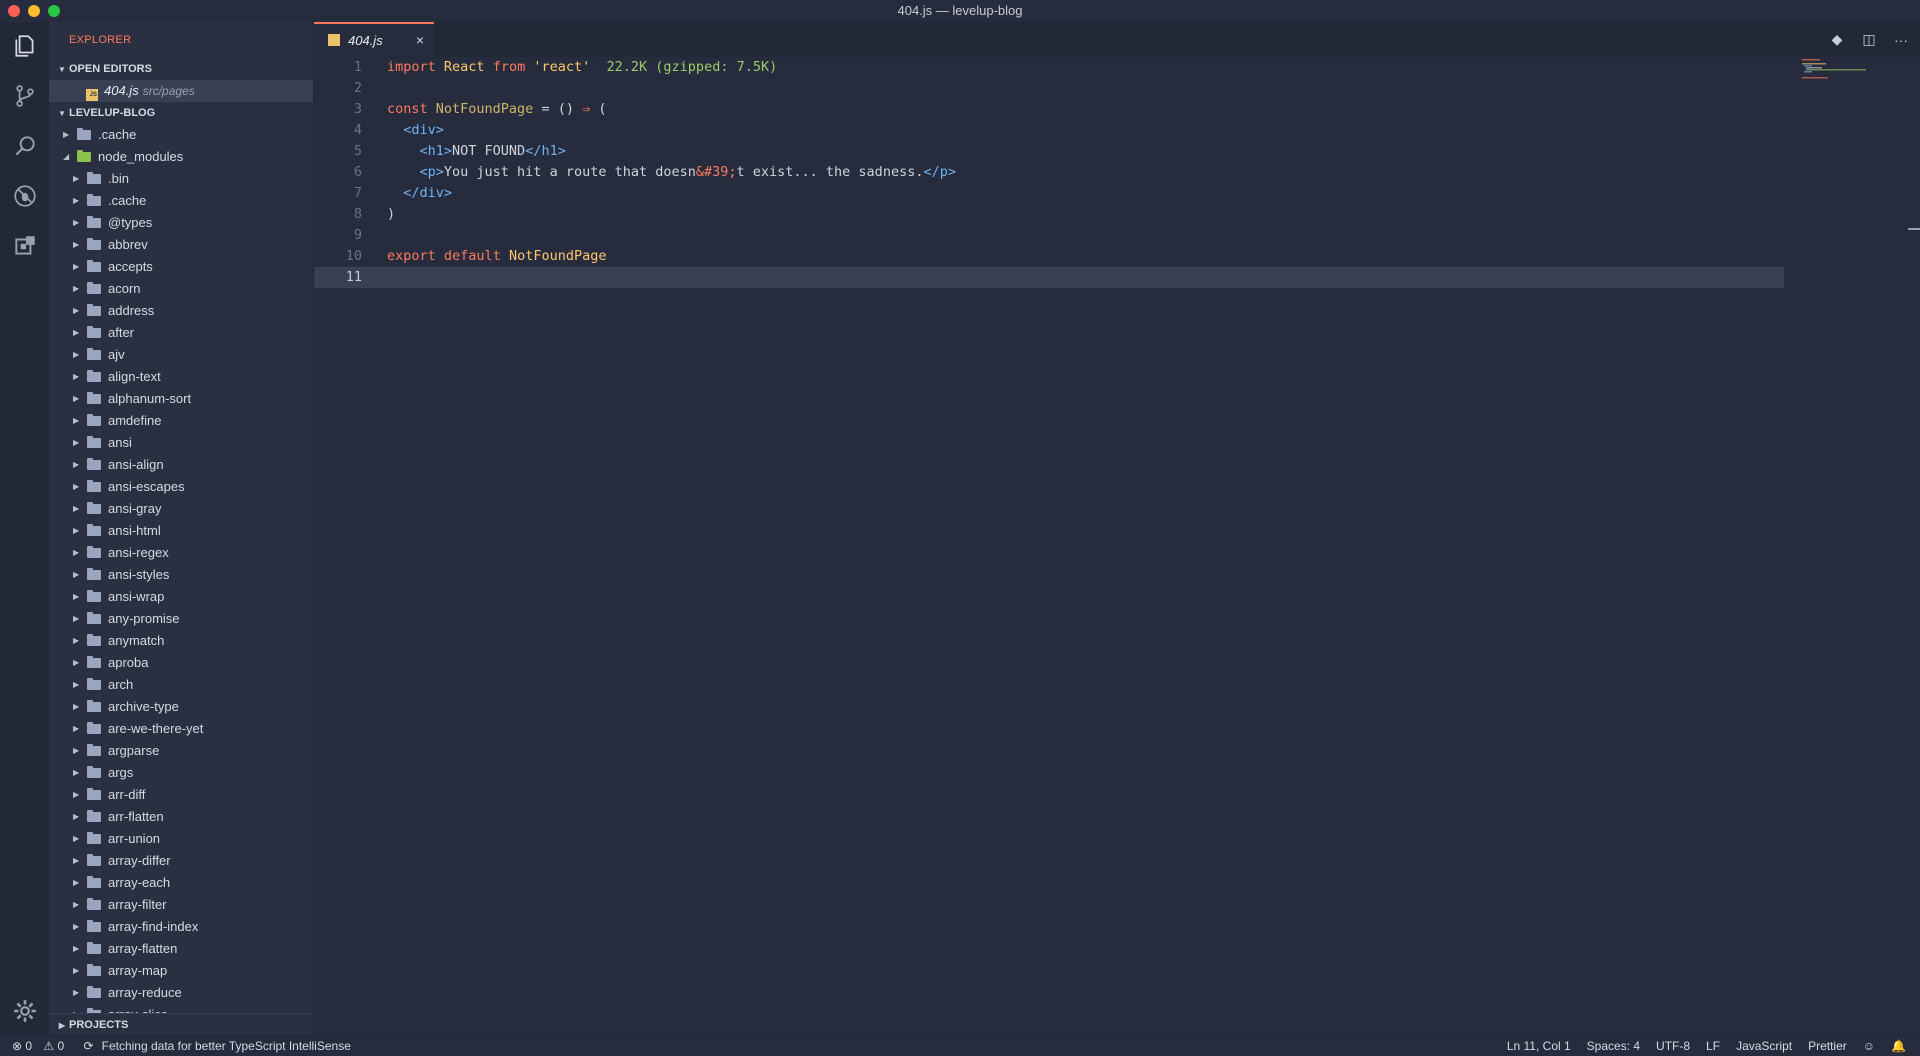 This screenshot has height=1056, width=1920. Describe the element at coordinates (1049, 193) in the screenshot. I see `code-line: 7 </div>` at that location.